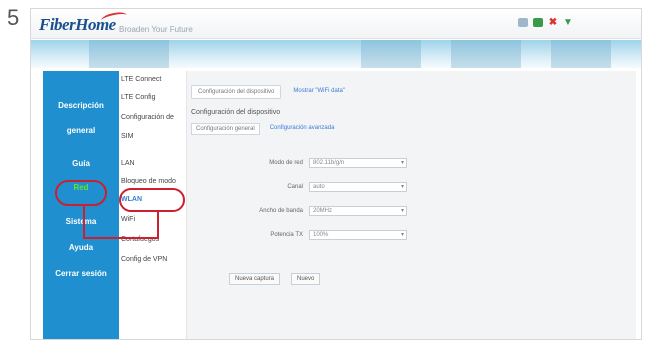 Image resolution: width=648 pixels, height=344 pixels. I want to click on tab-device-config: Configuración del dispositivo, so click(236, 92).